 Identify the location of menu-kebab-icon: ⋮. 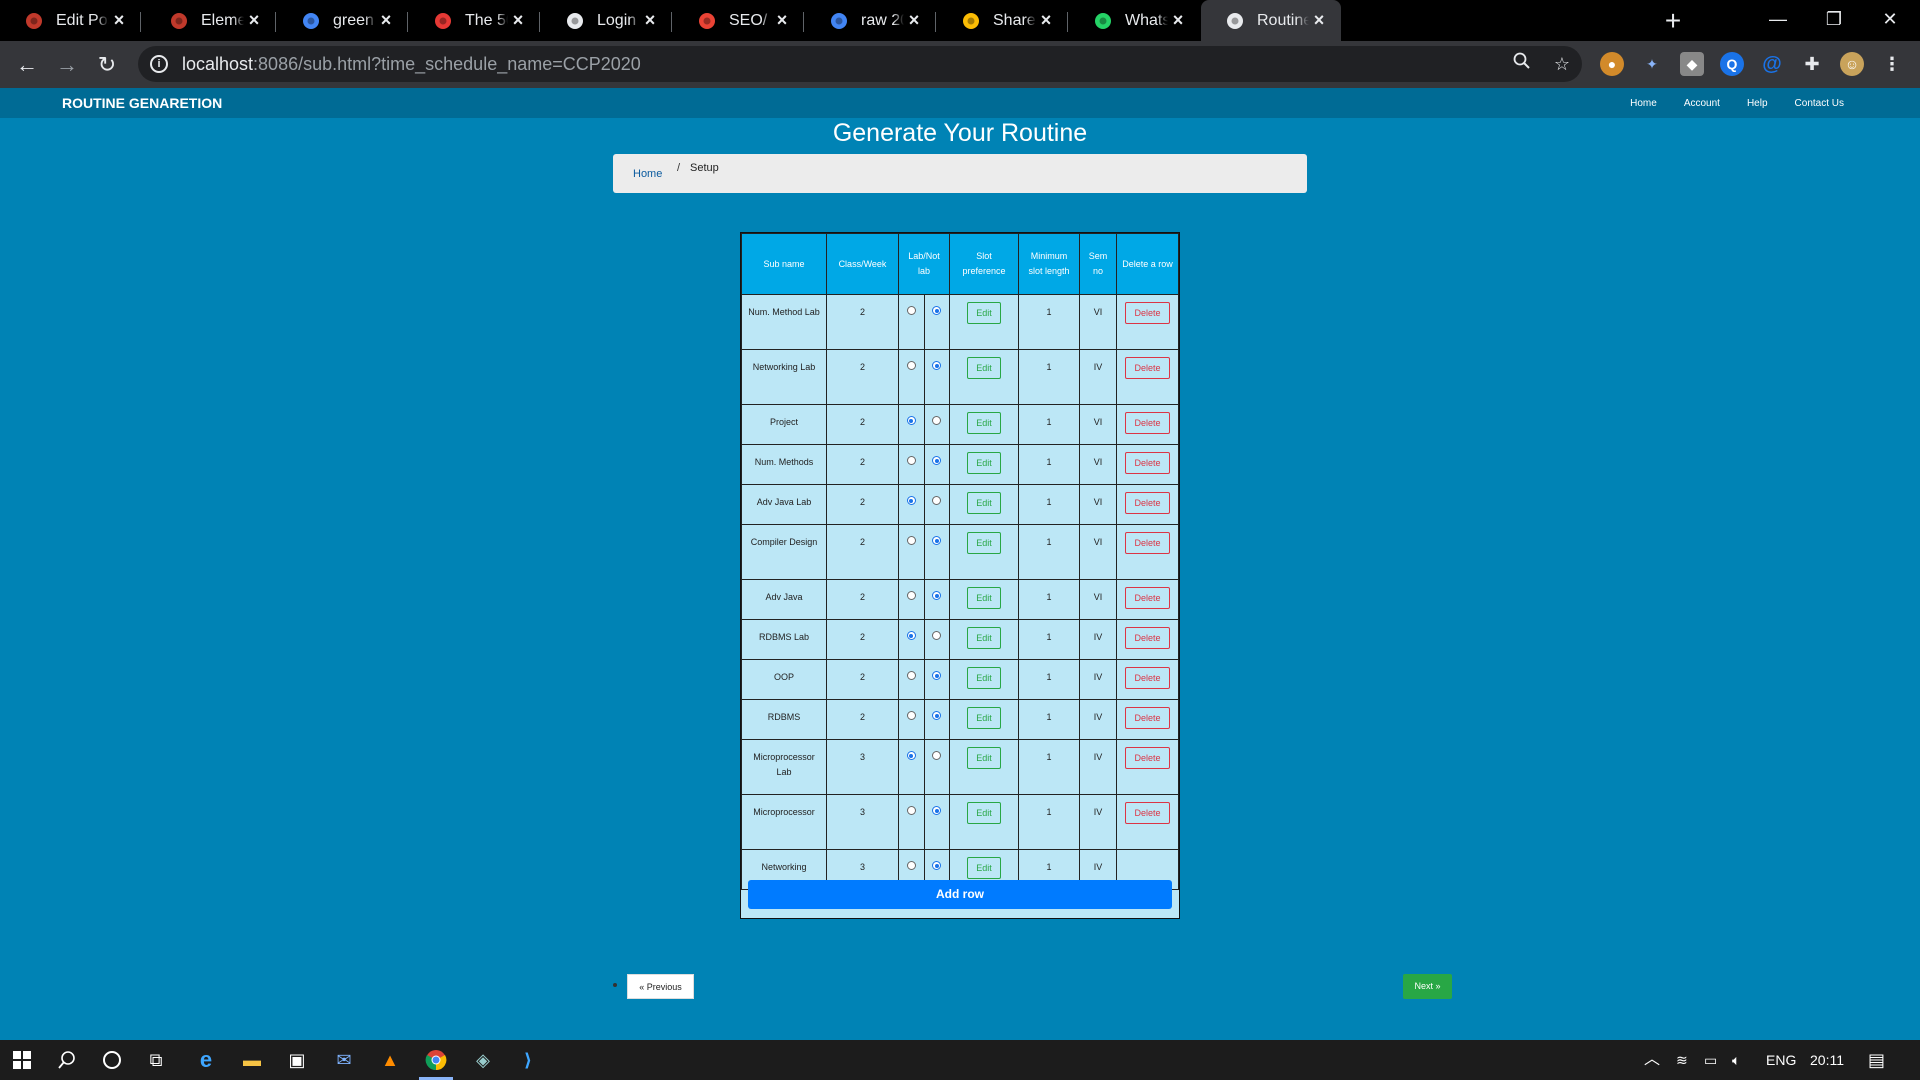
(1892, 64).